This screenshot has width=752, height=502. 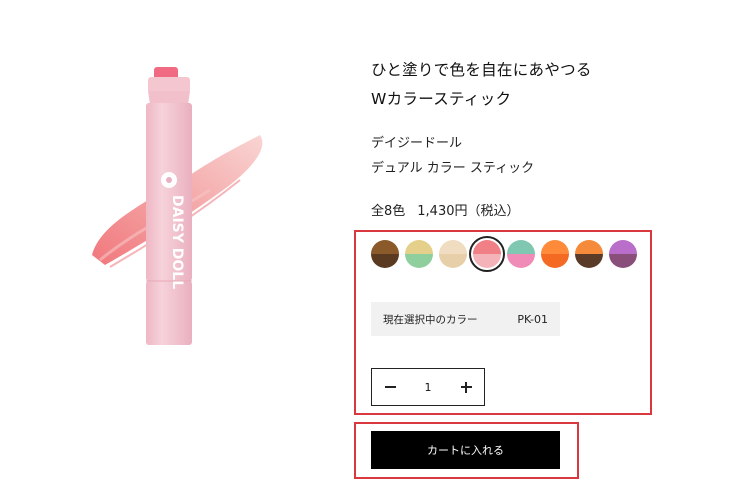 I want to click on product-name: デュアル カラー スティック, so click(x=453, y=168).